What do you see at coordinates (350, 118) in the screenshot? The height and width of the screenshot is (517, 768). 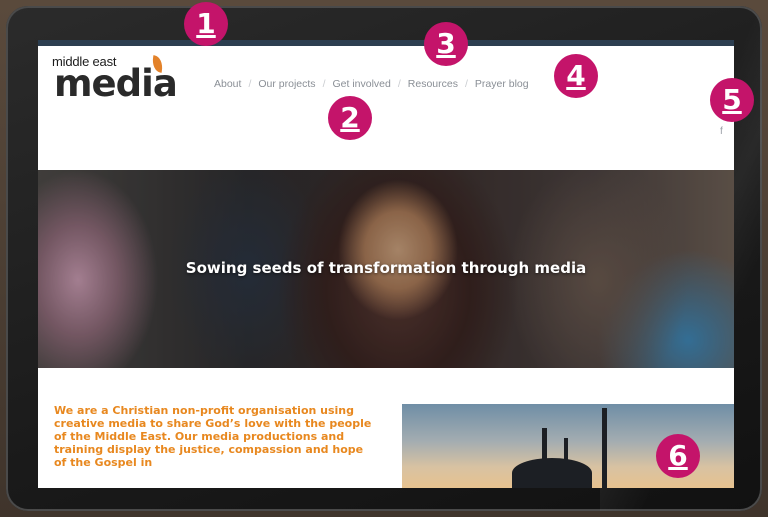 I see `callout-badge-2: 2` at bounding box center [350, 118].